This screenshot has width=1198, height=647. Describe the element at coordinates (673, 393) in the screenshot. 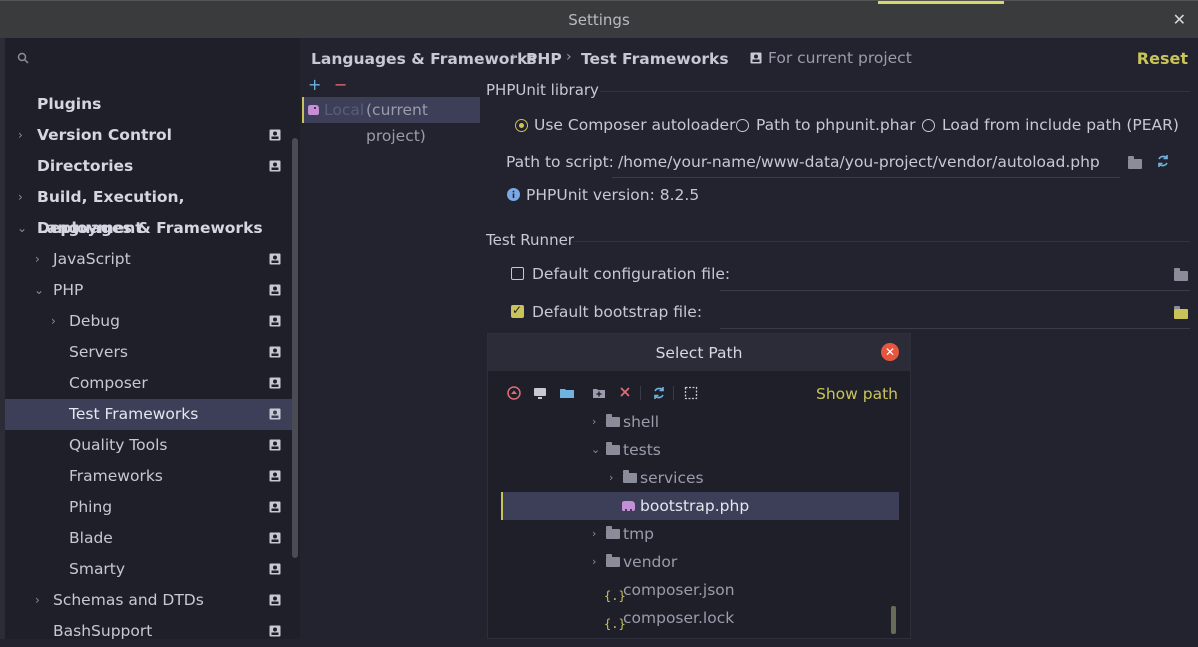

I see `toolbar-separator` at that location.